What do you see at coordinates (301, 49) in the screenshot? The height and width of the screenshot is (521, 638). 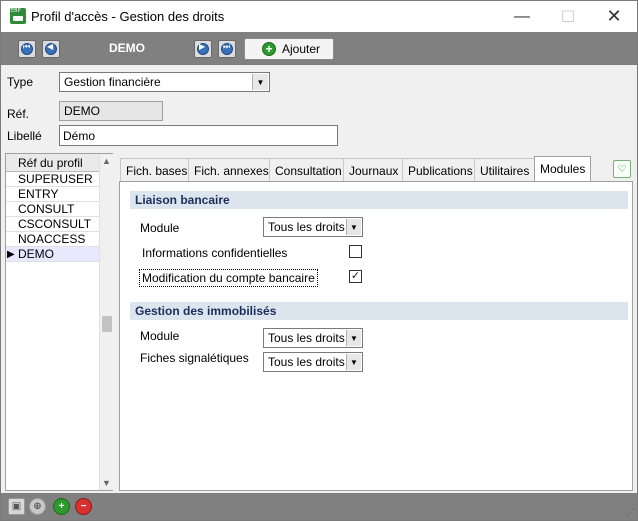 I see `add-button-label: Ajouter` at bounding box center [301, 49].